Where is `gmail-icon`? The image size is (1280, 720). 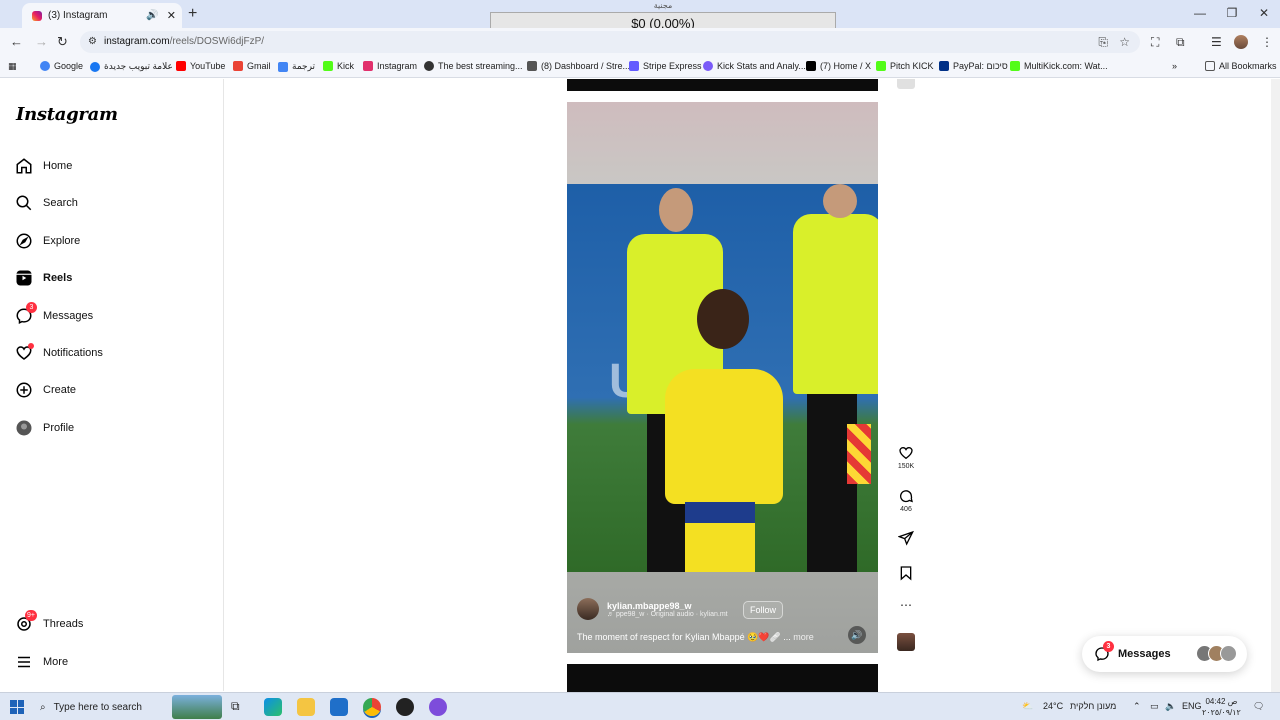
gmail-icon is located at coordinates (238, 66).